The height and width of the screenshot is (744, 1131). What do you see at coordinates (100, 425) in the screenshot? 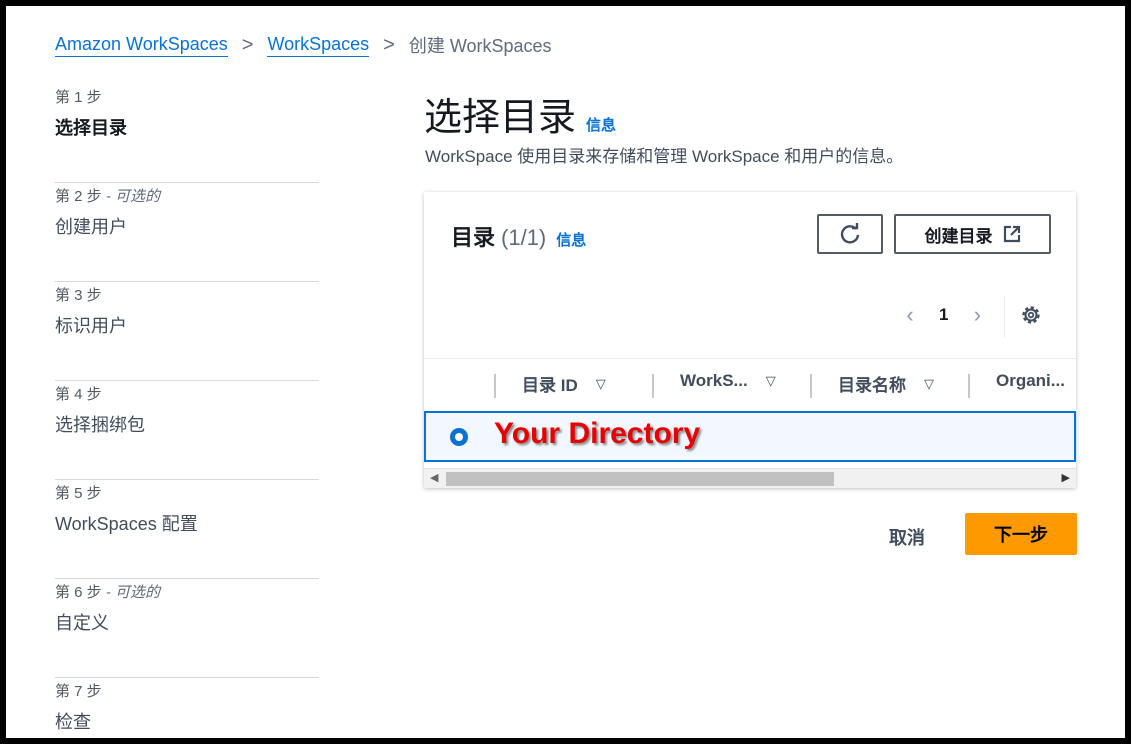
I see `step-title: 选择捆绑包` at bounding box center [100, 425].